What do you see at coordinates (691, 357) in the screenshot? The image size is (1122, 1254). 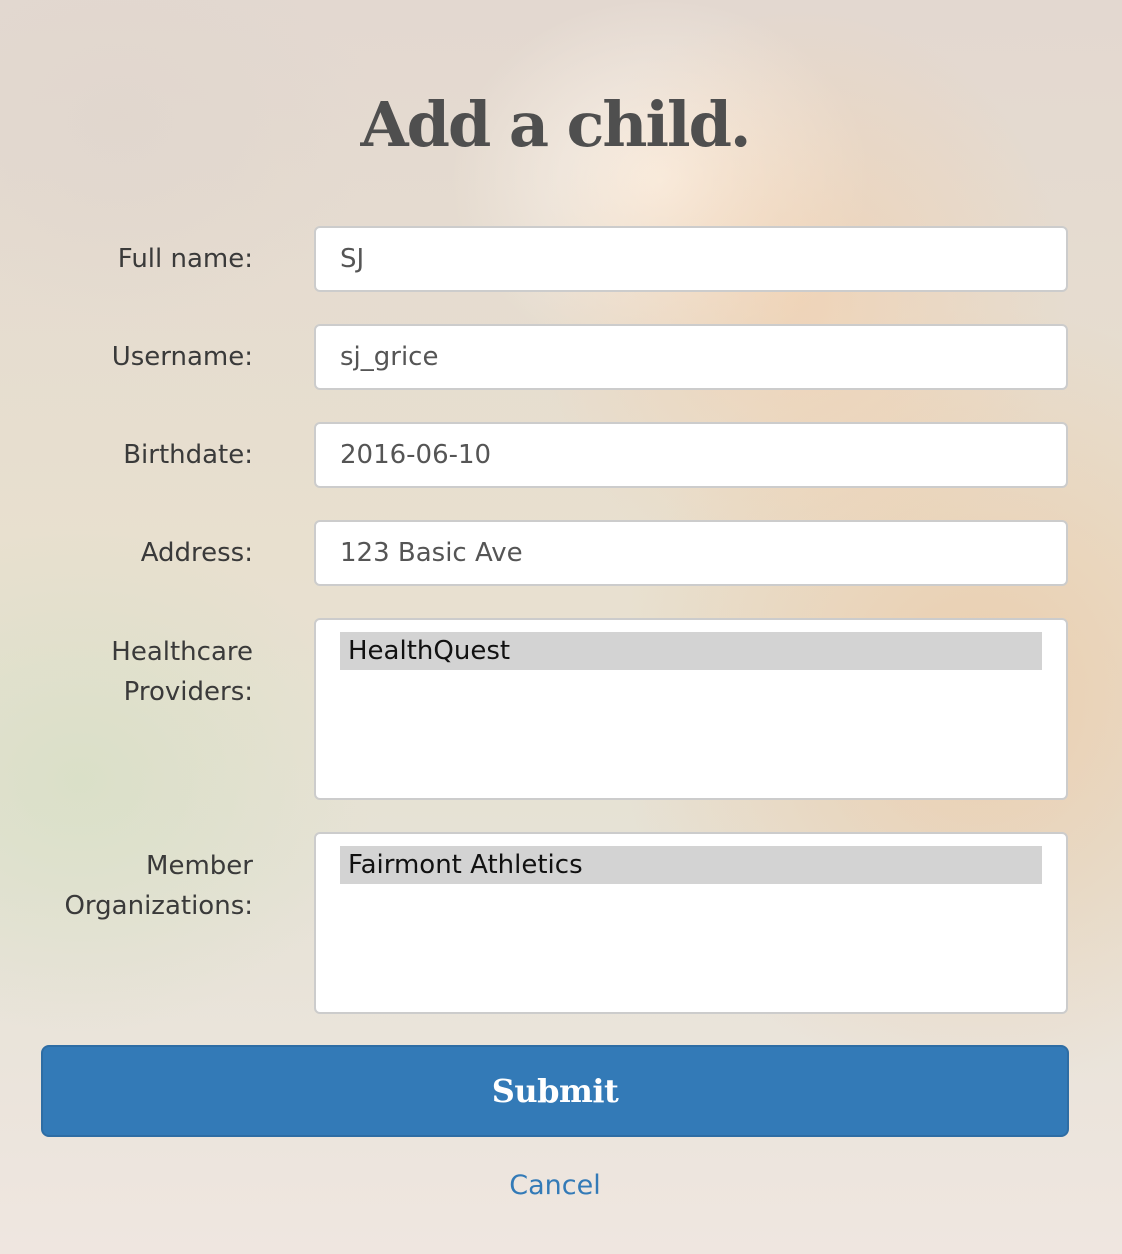 I see `username-input` at bounding box center [691, 357].